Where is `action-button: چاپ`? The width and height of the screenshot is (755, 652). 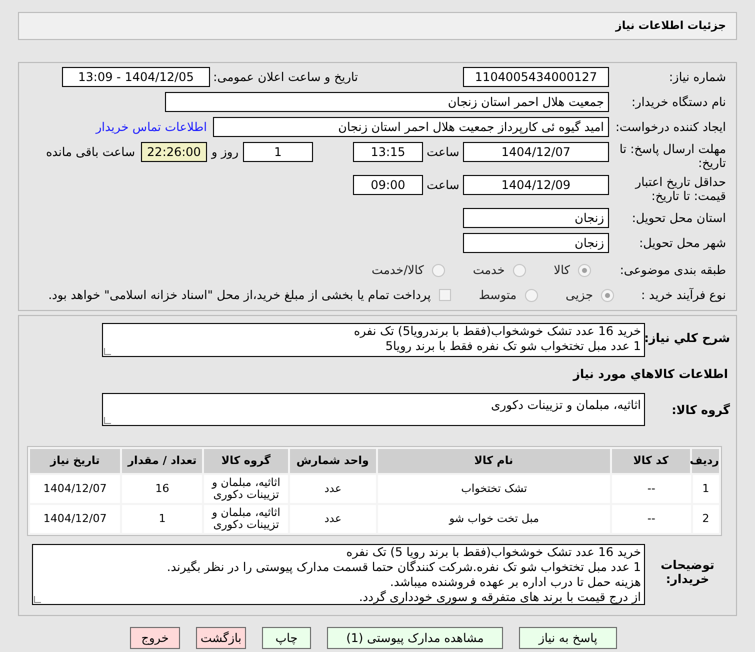
action-button: چاپ is located at coordinates (286, 638).